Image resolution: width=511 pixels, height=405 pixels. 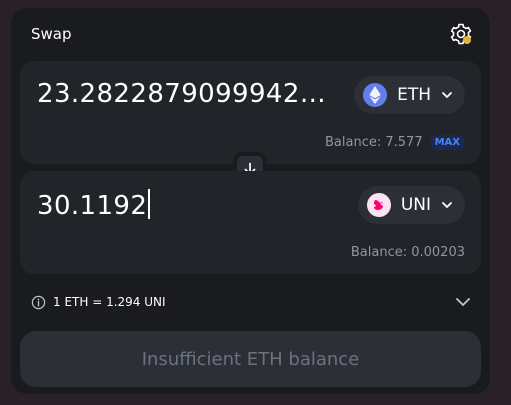 What do you see at coordinates (38, 302) in the screenshot?
I see `info-icon` at bounding box center [38, 302].